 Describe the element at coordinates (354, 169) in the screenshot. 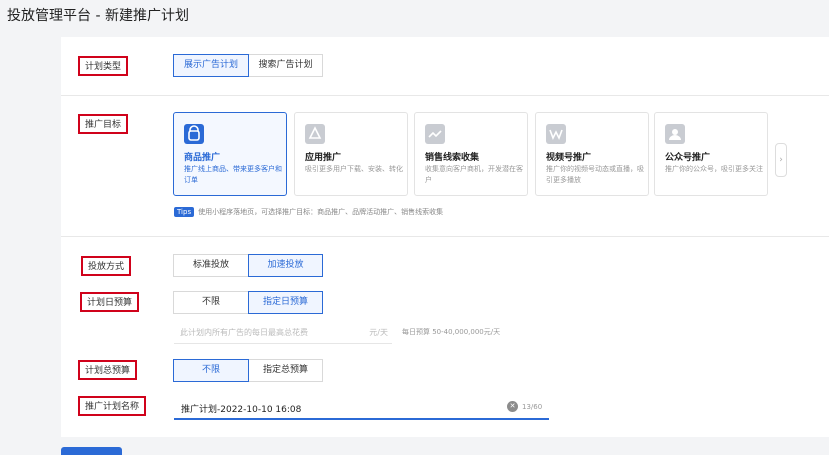

I see `goal-card-desc: 吸引更多用户下载、安装、转化` at that location.